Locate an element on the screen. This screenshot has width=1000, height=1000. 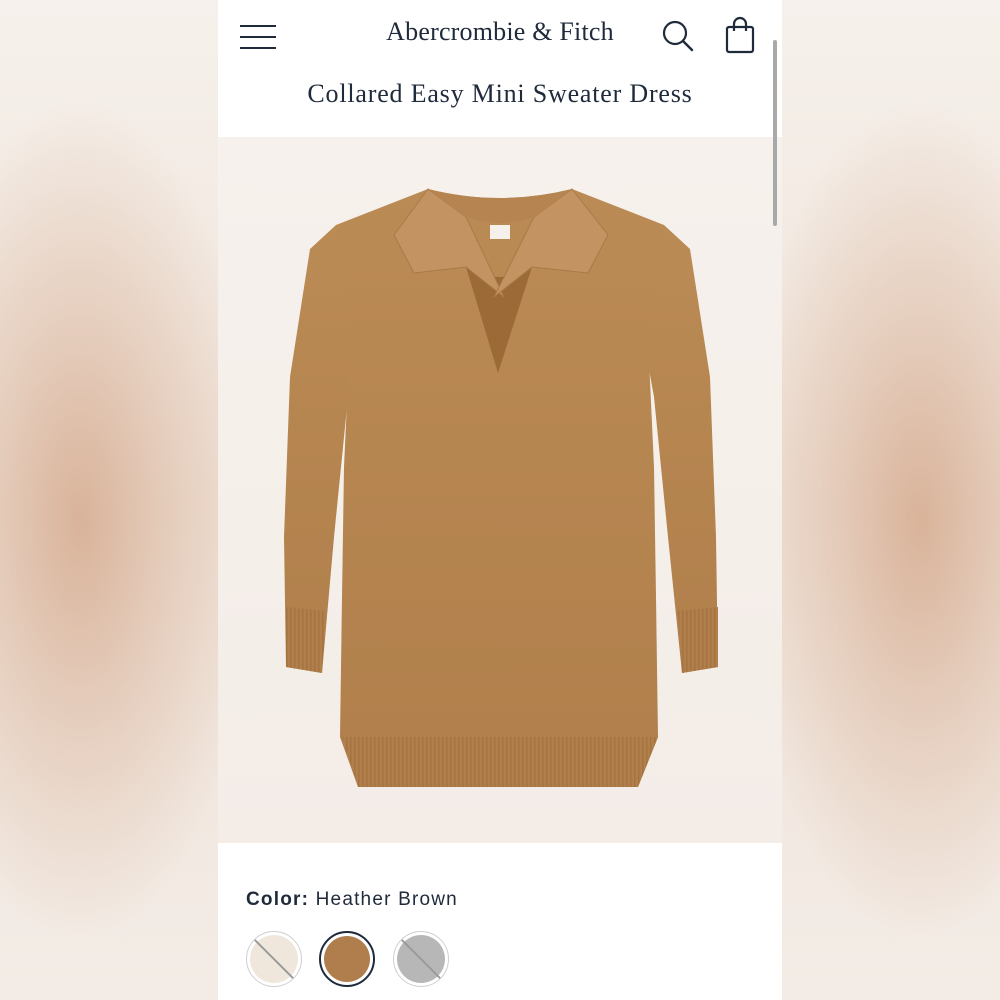
product-title: Collared Easy Mini Sweater Dress is located at coordinates (500, 93).